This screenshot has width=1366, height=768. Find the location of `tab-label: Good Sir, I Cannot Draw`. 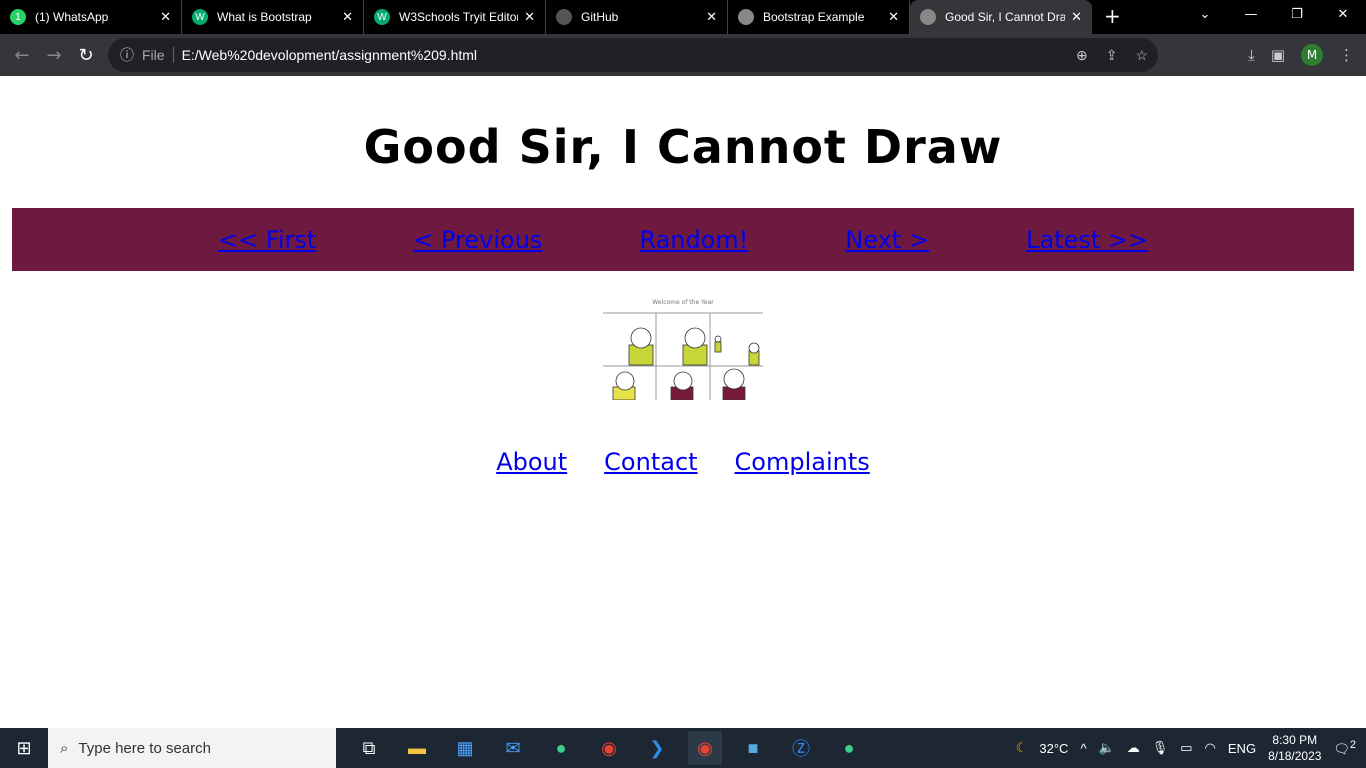

tab-label: Good Sir, I Cannot Draw is located at coordinates (1005, 17).